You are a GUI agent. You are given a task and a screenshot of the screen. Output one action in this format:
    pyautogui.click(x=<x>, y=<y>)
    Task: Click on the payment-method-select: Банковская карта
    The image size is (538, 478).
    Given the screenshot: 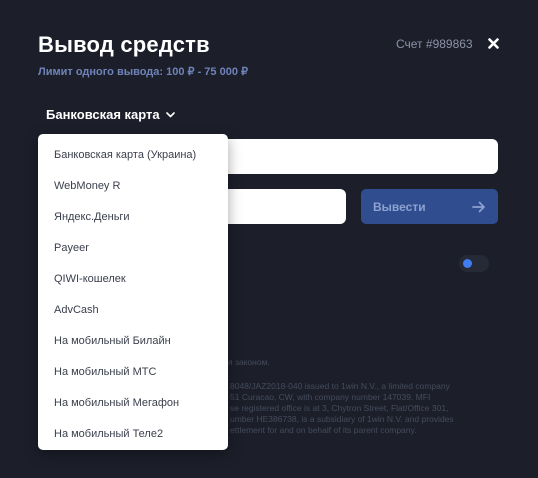 What is the action you would take?
    pyautogui.click(x=110, y=114)
    